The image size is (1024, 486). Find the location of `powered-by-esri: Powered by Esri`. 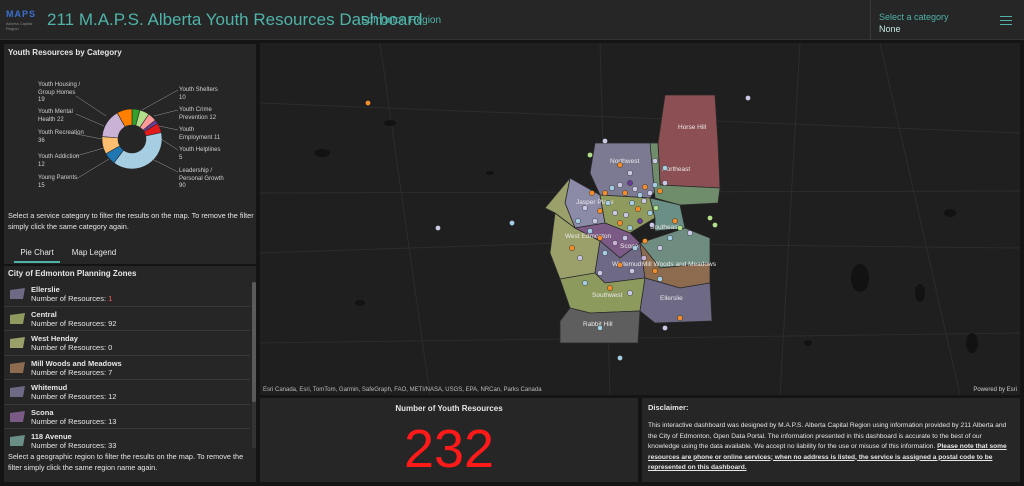

powered-by-esri: Powered by Esri is located at coordinates (995, 390).